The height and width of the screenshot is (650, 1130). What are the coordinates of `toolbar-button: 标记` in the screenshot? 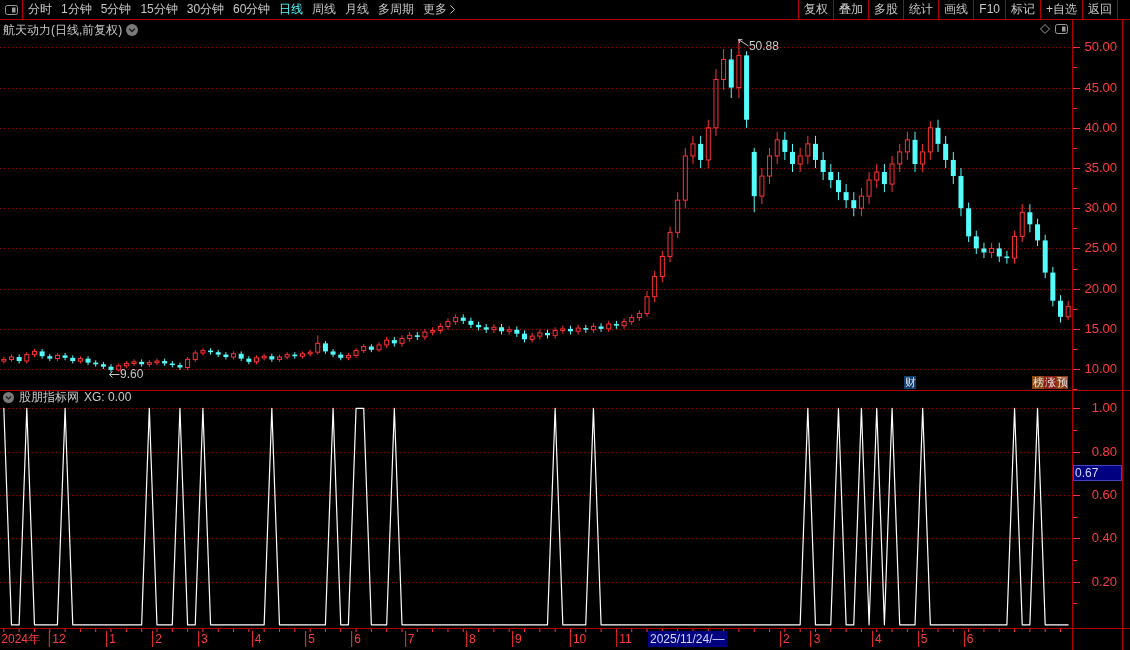 It's located at (1022, 9).